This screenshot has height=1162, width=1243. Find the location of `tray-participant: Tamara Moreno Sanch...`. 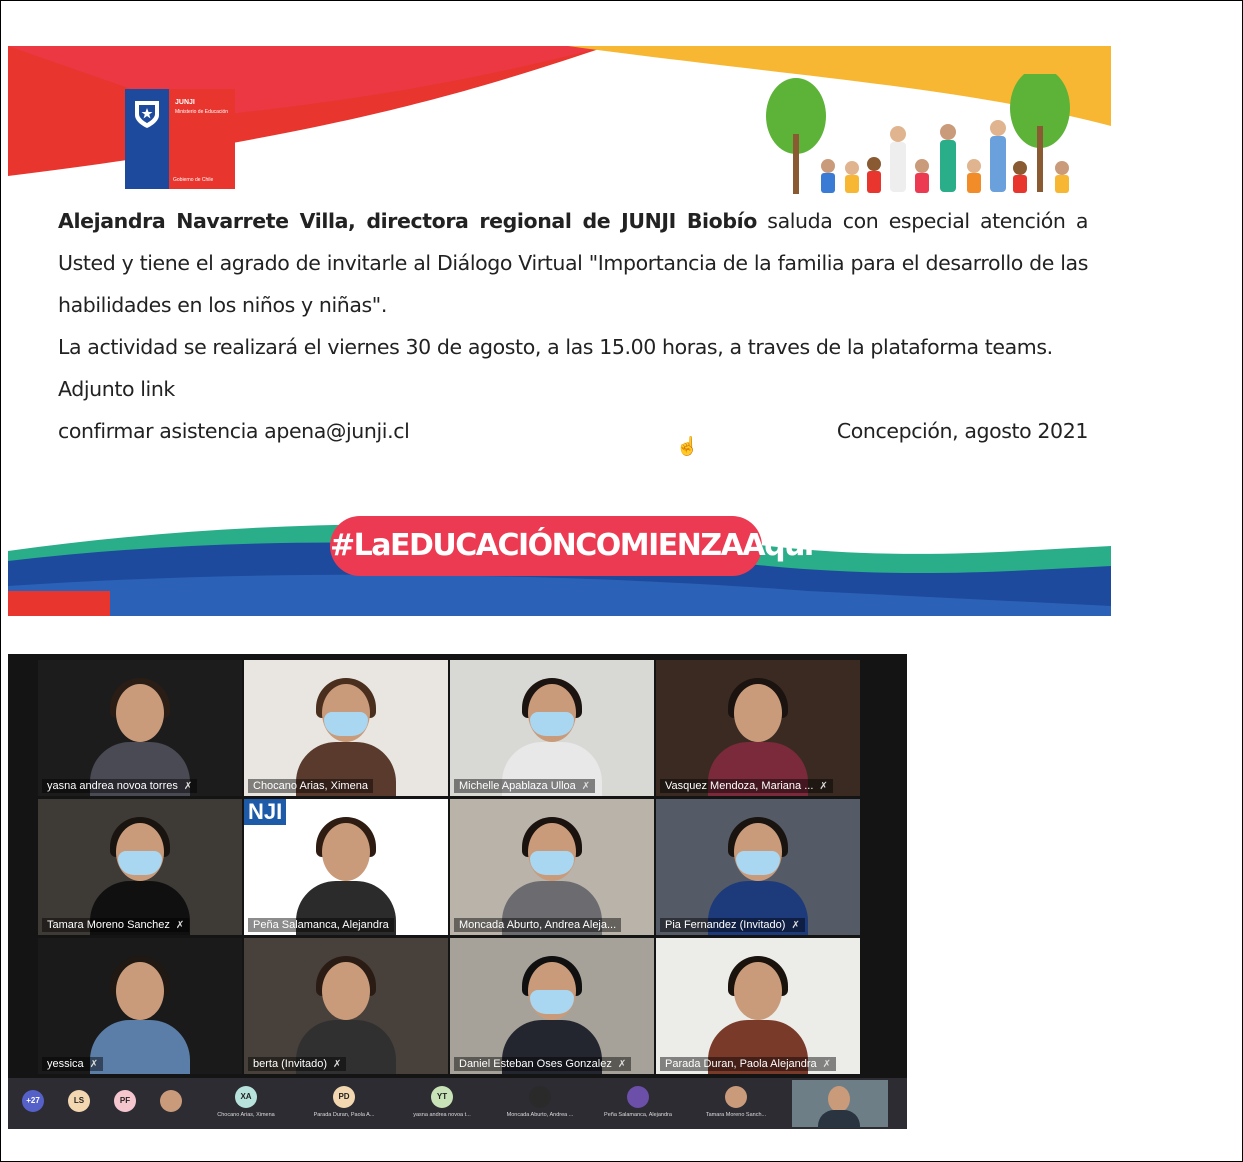

tray-participant: Tamara Moreno Sanch... is located at coordinates (736, 1106).